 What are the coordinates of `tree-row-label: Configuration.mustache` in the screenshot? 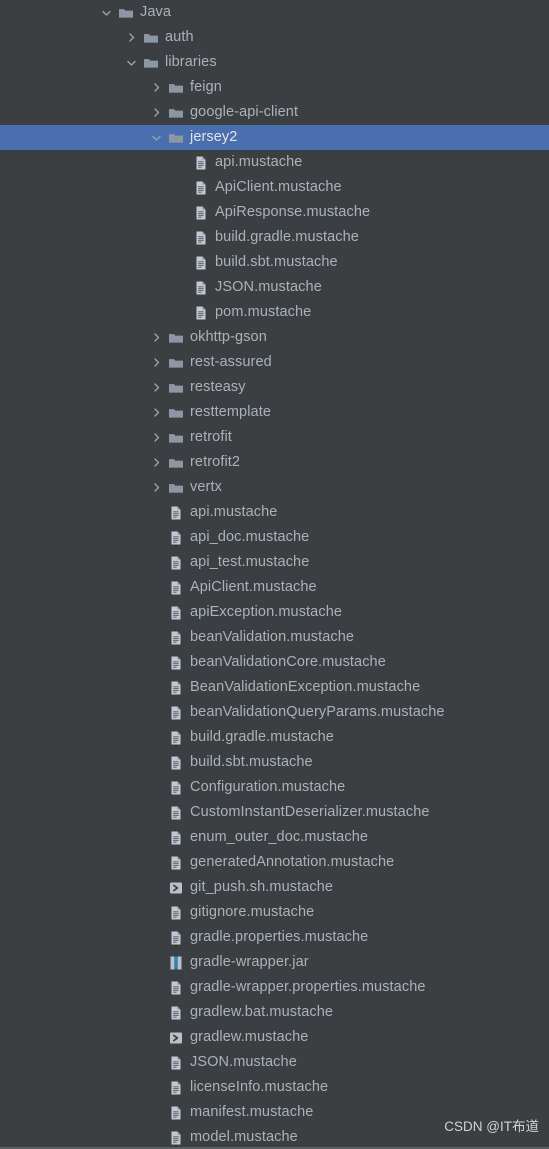 It's located at (268, 787).